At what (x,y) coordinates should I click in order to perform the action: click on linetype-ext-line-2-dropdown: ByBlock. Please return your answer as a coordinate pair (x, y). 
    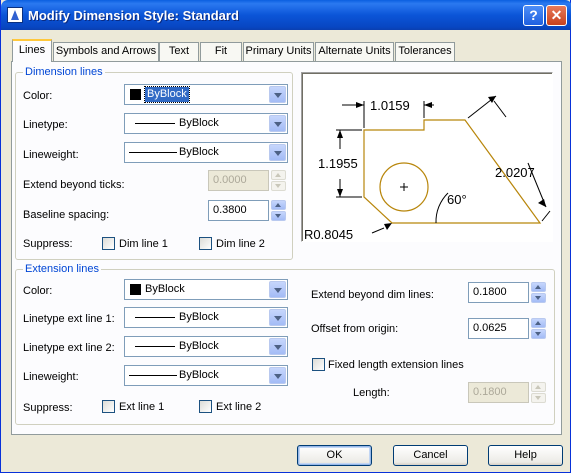
    Looking at the image, I should click on (206, 346).